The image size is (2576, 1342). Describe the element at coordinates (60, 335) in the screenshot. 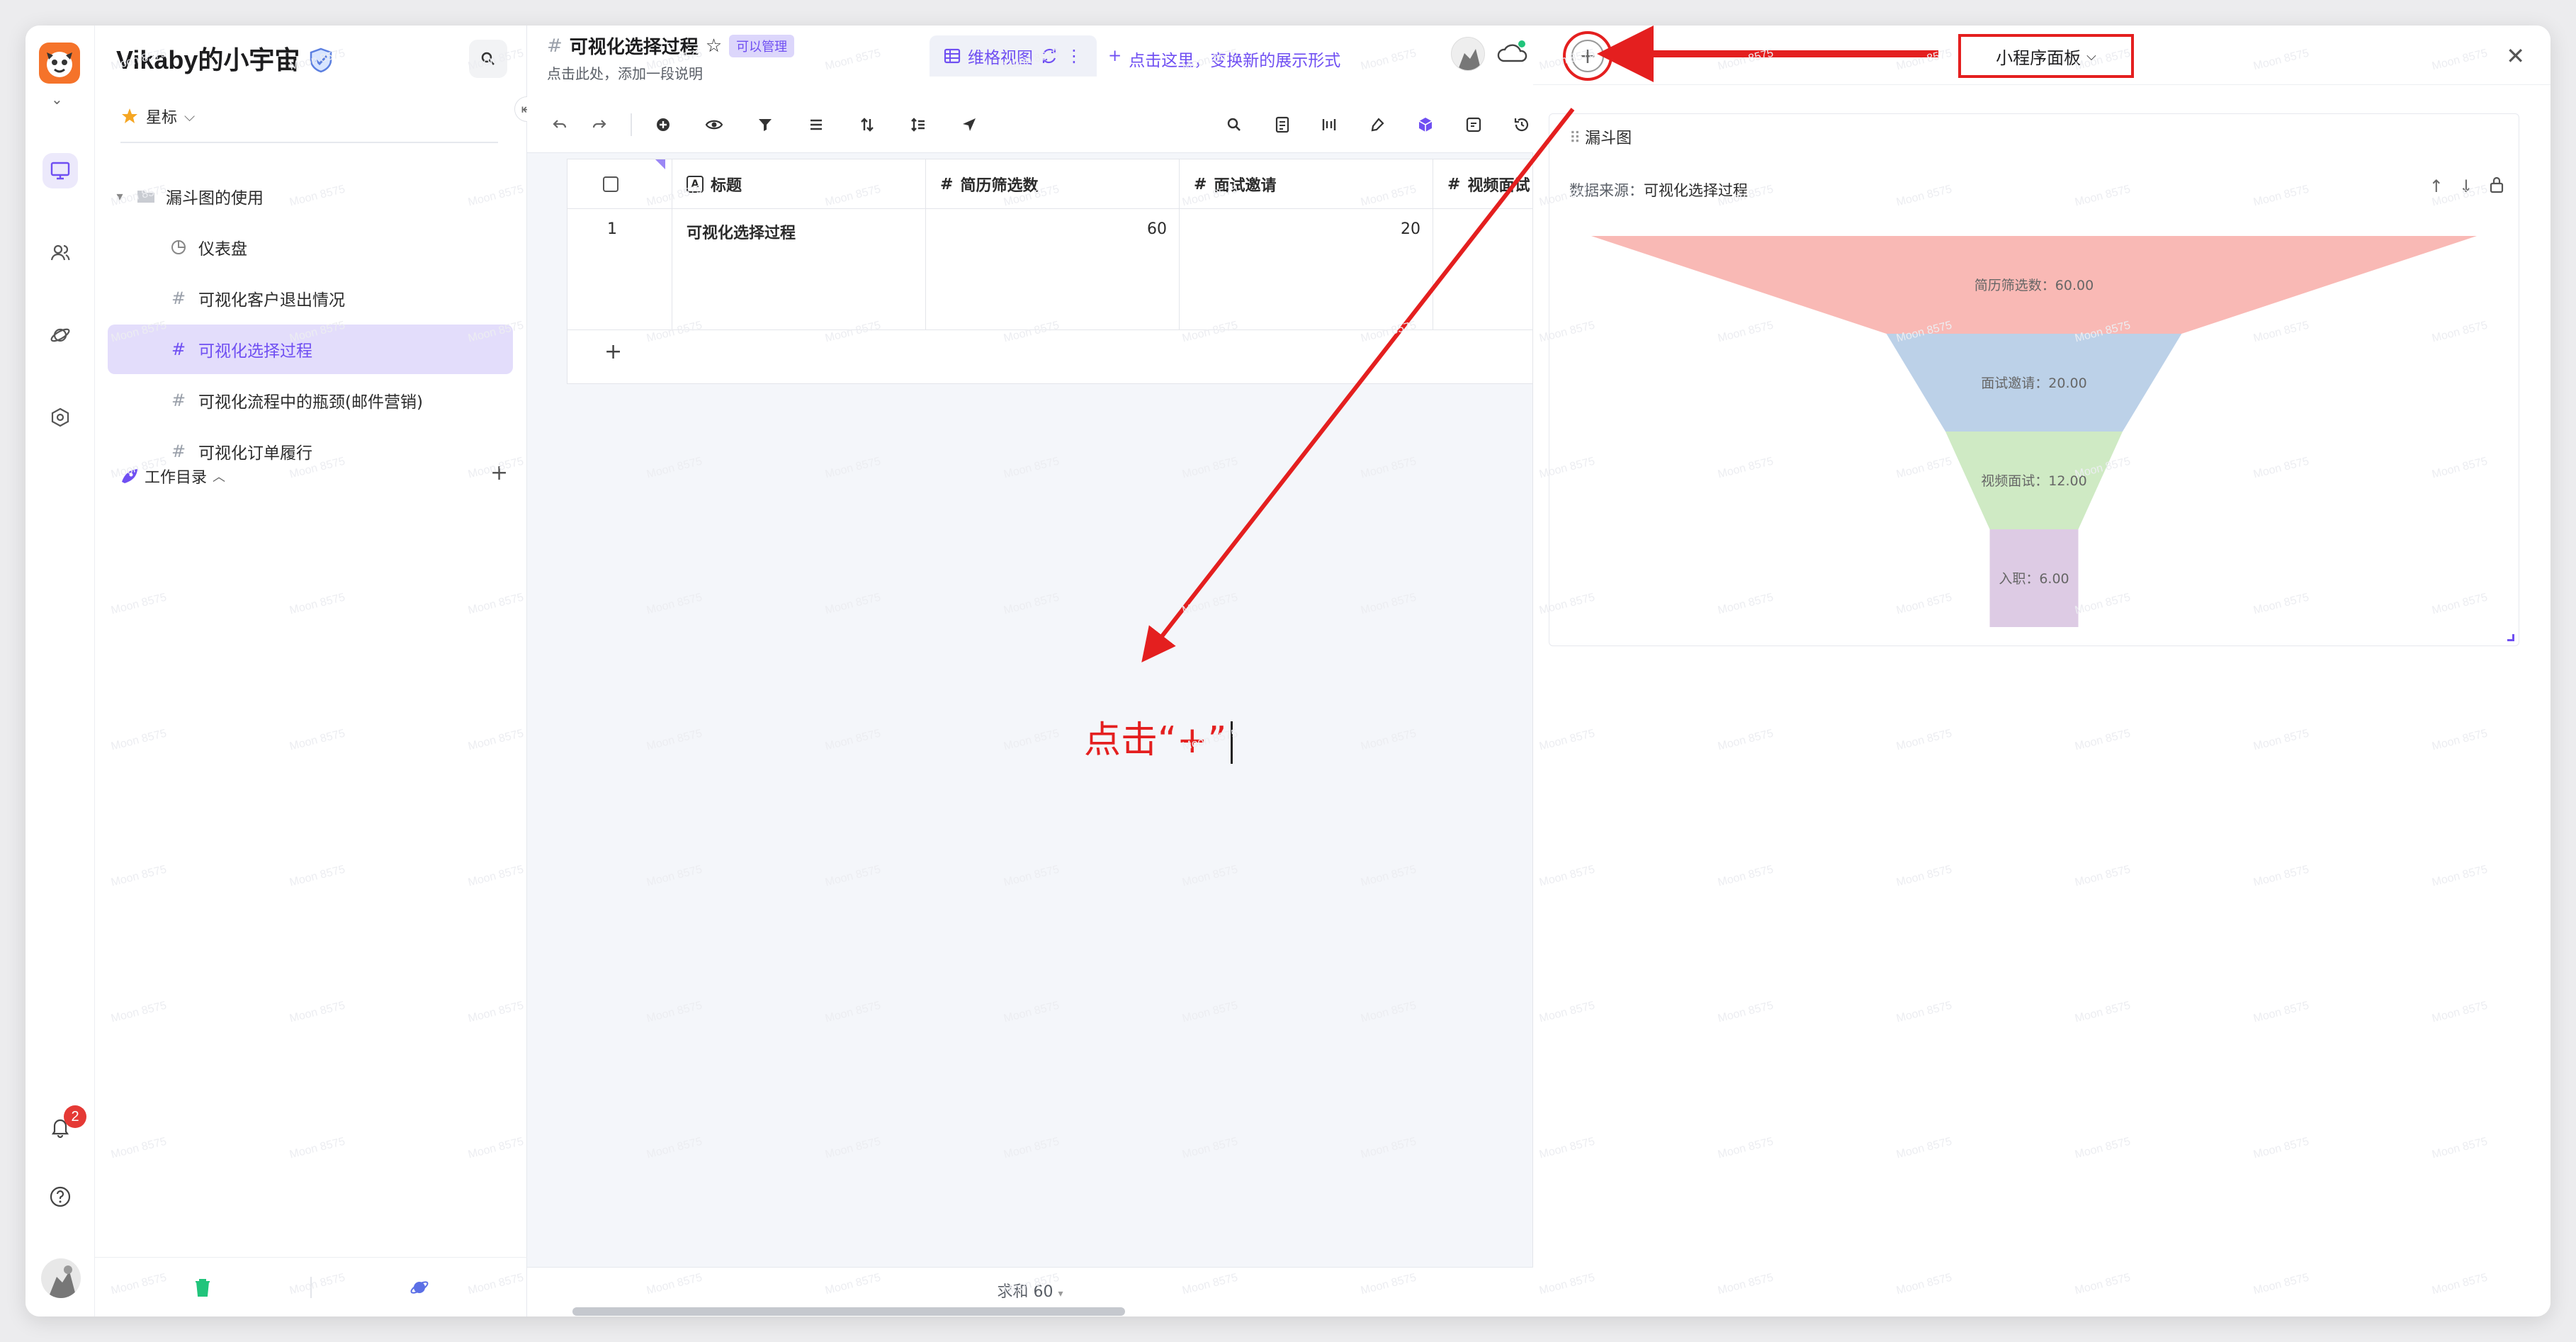

I see `template-planet-icon` at that location.